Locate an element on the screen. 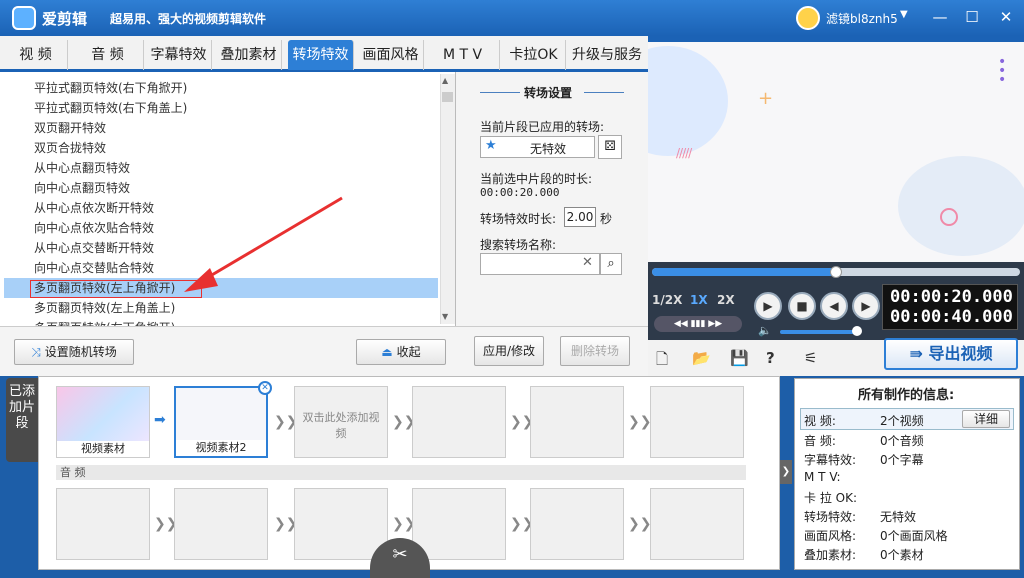 The image size is (1024, 578). username: 滤镜bl8znh5 is located at coordinates (862, 18).